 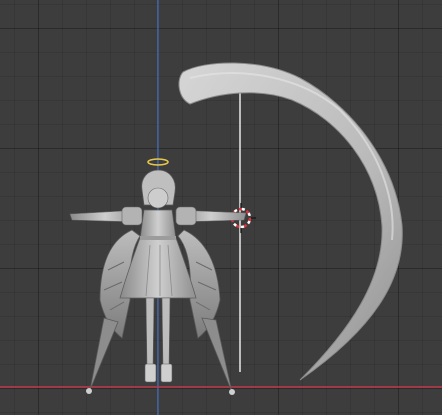 What do you see at coordinates (89, 391) in the screenshot?
I see `left-spike-ball` at bounding box center [89, 391].